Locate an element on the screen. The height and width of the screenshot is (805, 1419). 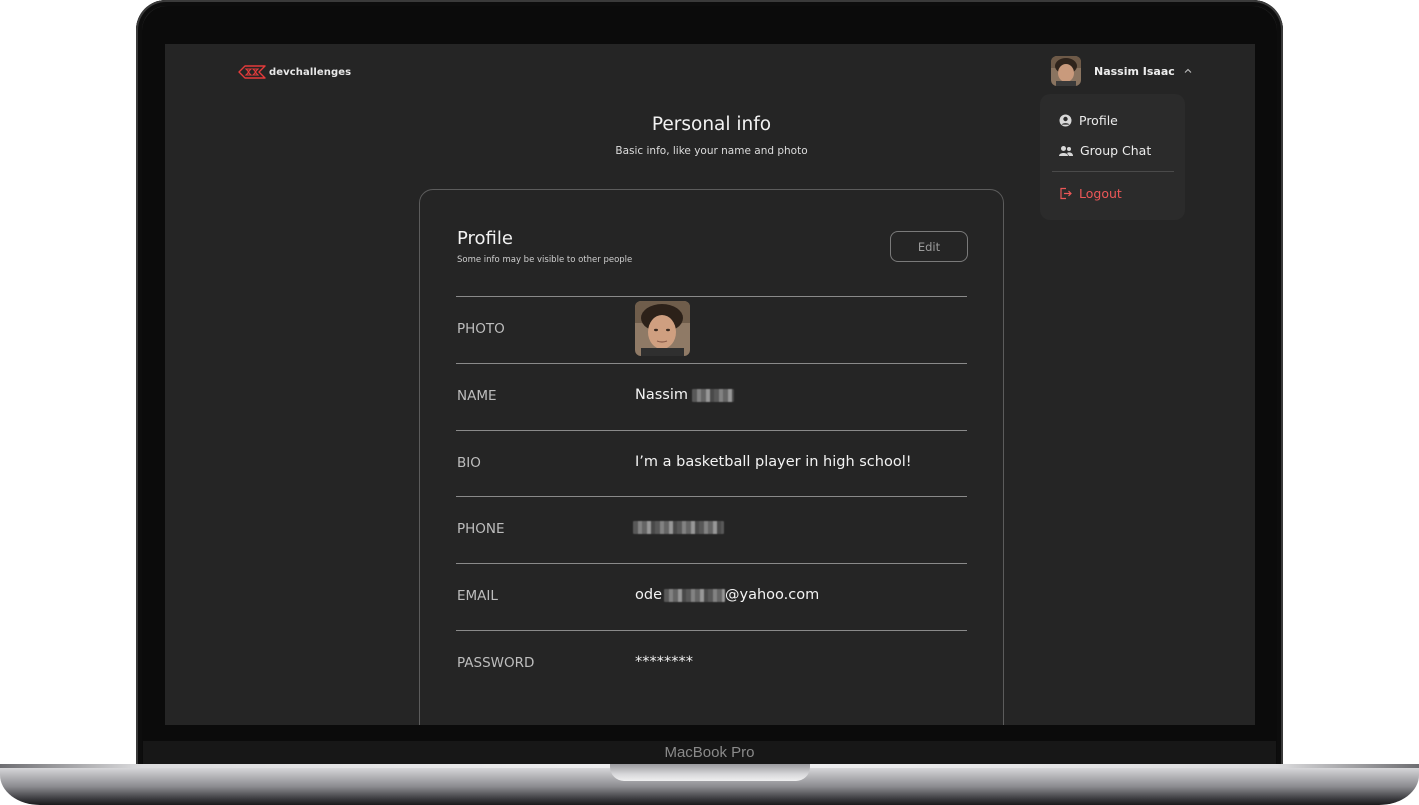
profile-photo is located at coordinates (662, 328).